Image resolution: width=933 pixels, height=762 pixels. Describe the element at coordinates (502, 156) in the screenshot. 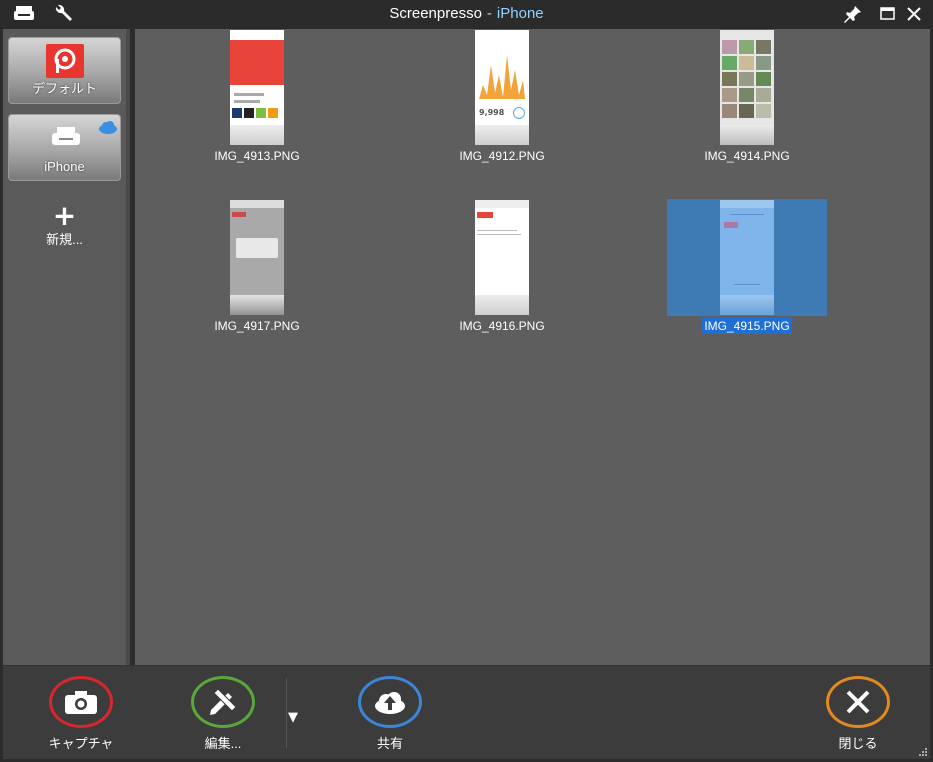

I see `thumbnail-name: IMG_4912.PNG` at that location.